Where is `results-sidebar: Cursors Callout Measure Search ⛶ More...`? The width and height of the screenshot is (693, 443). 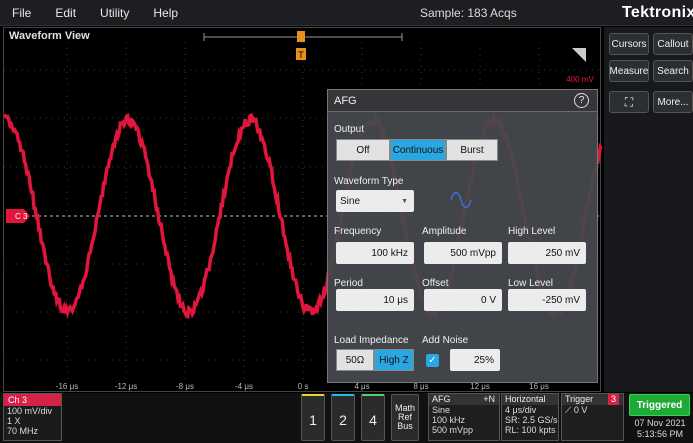 results-sidebar: Cursors Callout Measure Search ⛶ More... is located at coordinates (648, 209).